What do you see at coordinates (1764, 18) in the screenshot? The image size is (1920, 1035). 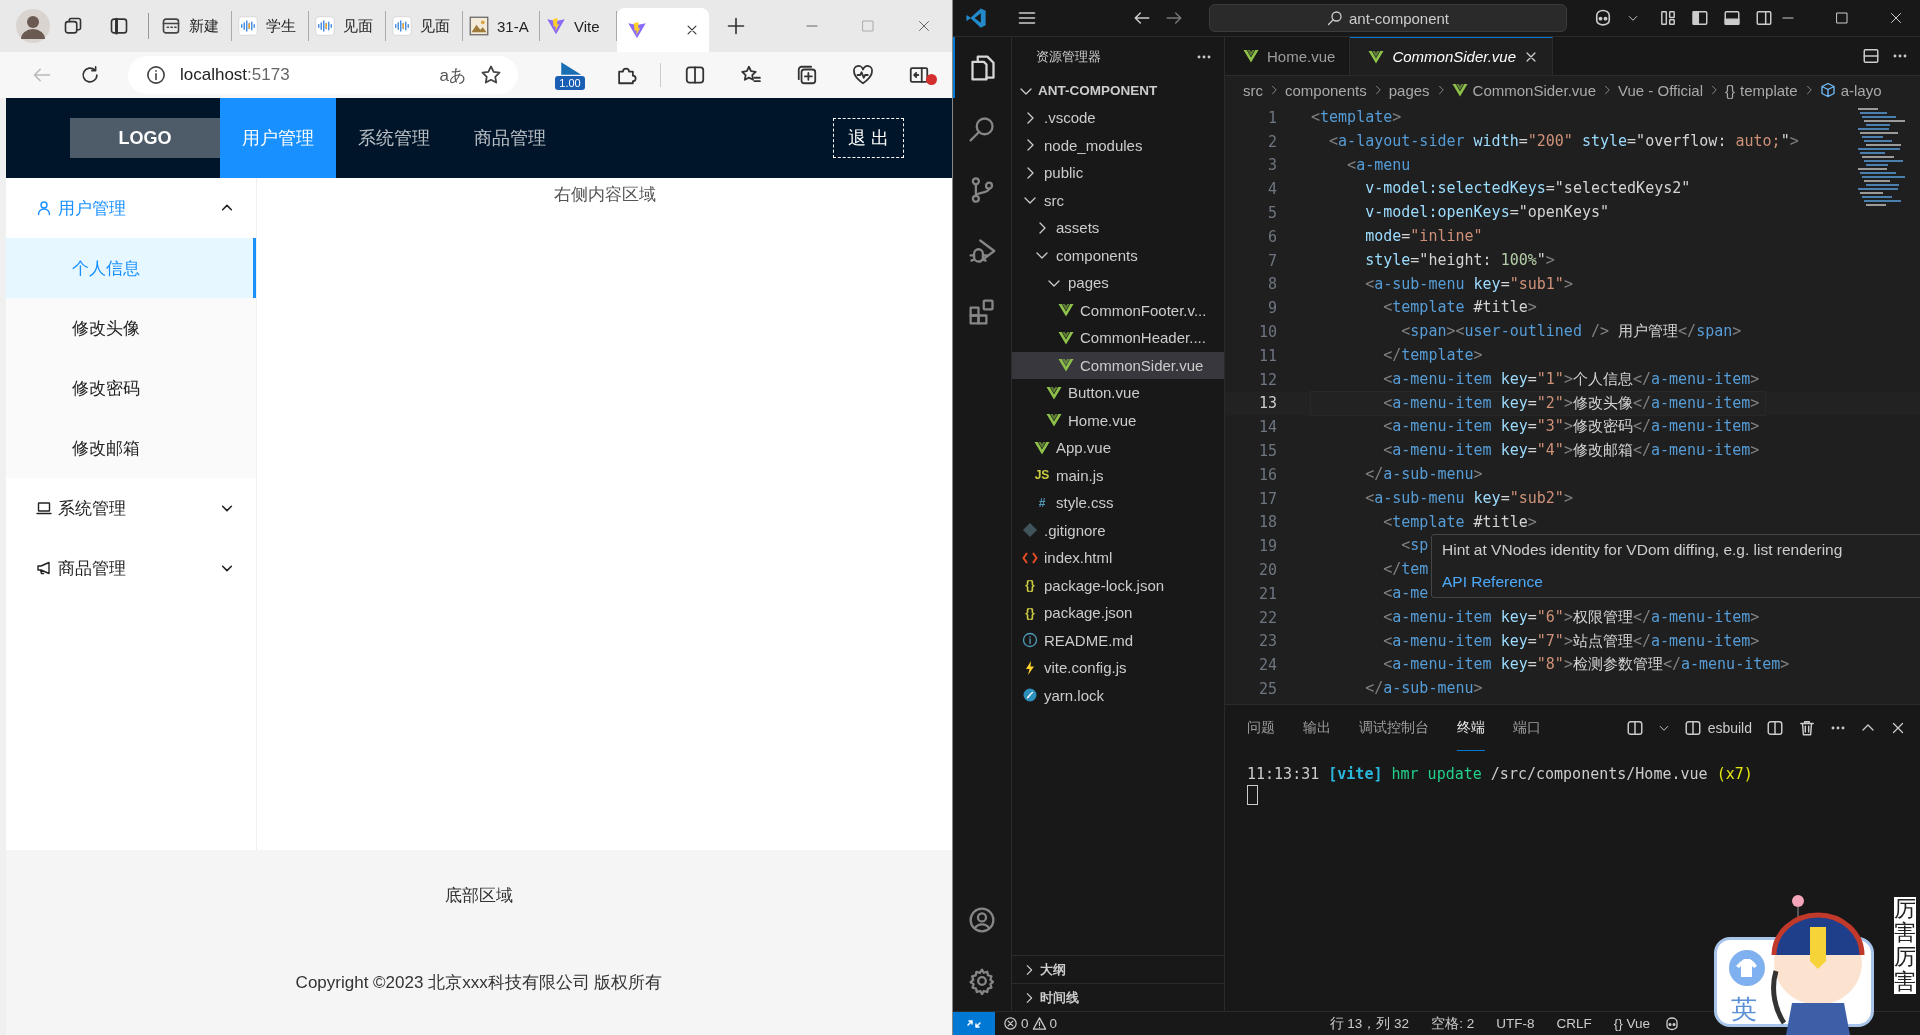 I see `toggle-secondary-sidebar-icon` at bounding box center [1764, 18].